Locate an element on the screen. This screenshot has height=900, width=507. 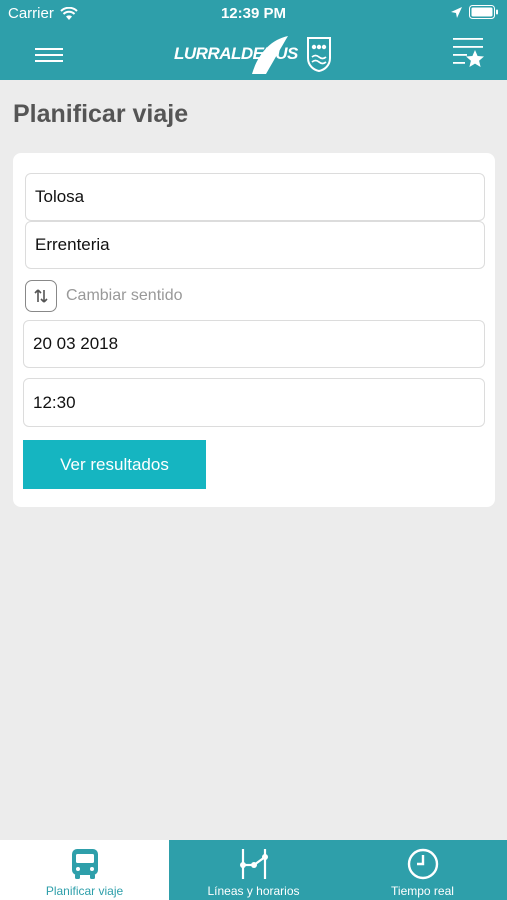
swap-direction-button: Cambiar sentido is located at coordinates (104, 296).